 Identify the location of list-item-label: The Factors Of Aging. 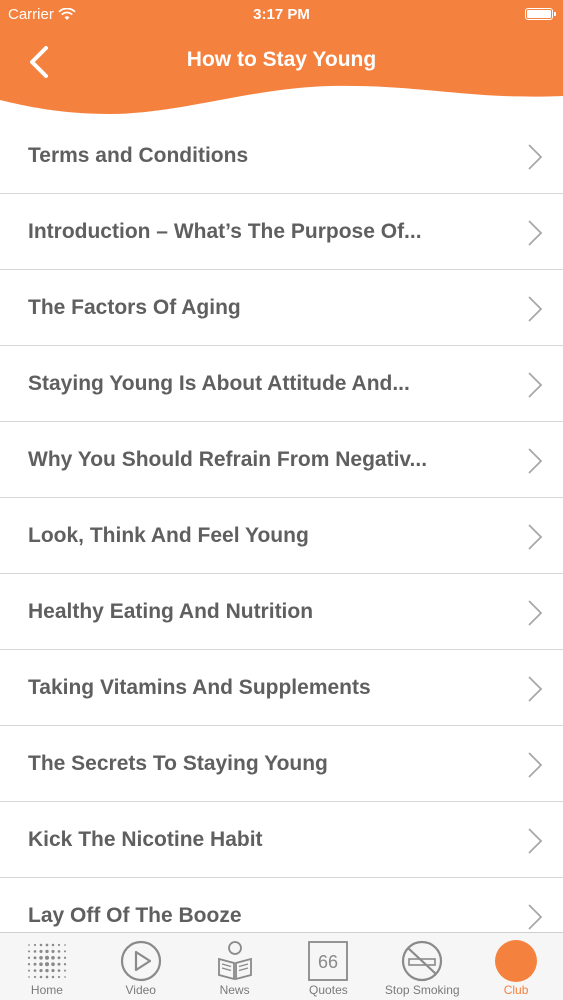
(134, 307).